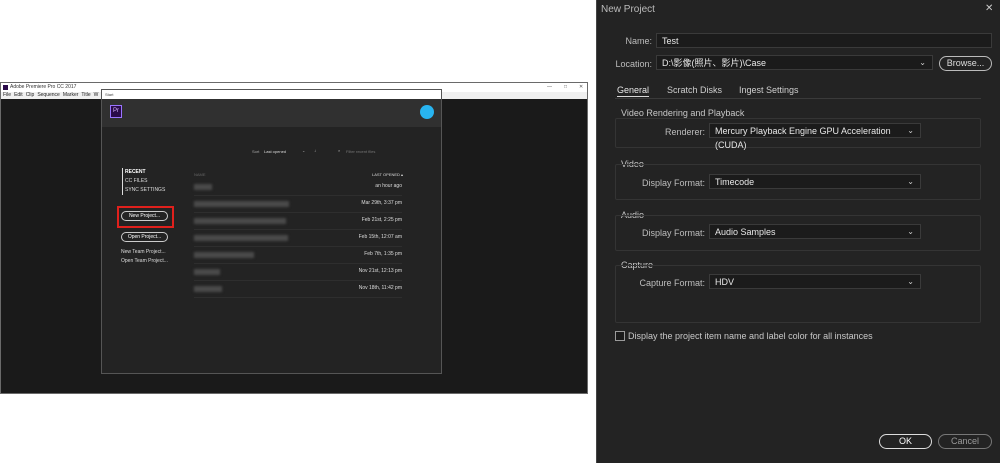 This screenshot has height=463, width=1000. What do you see at coordinates (275, 151) in the screenshot?
I see `sort-dropdown: Last opened` at bounding box center [275, 151].